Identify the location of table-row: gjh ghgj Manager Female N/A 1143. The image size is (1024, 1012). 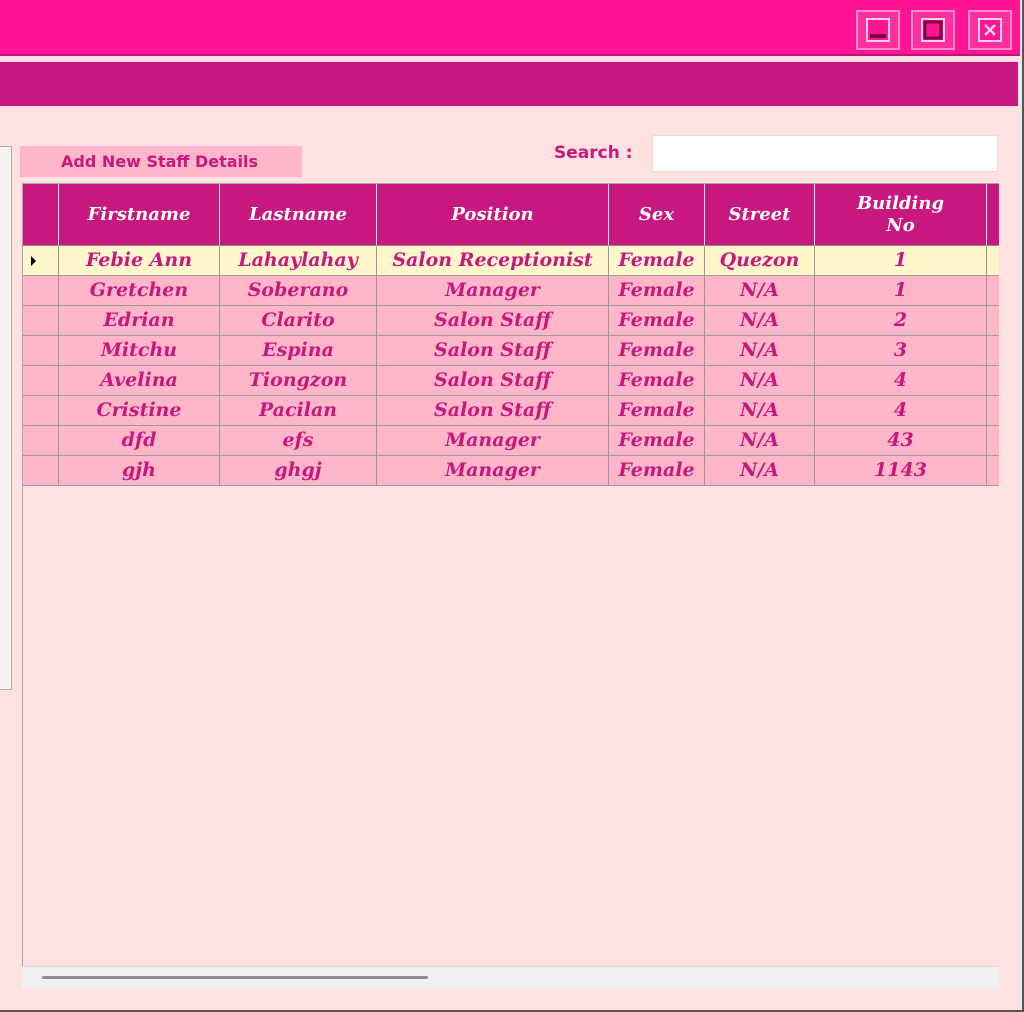
(511, 471).